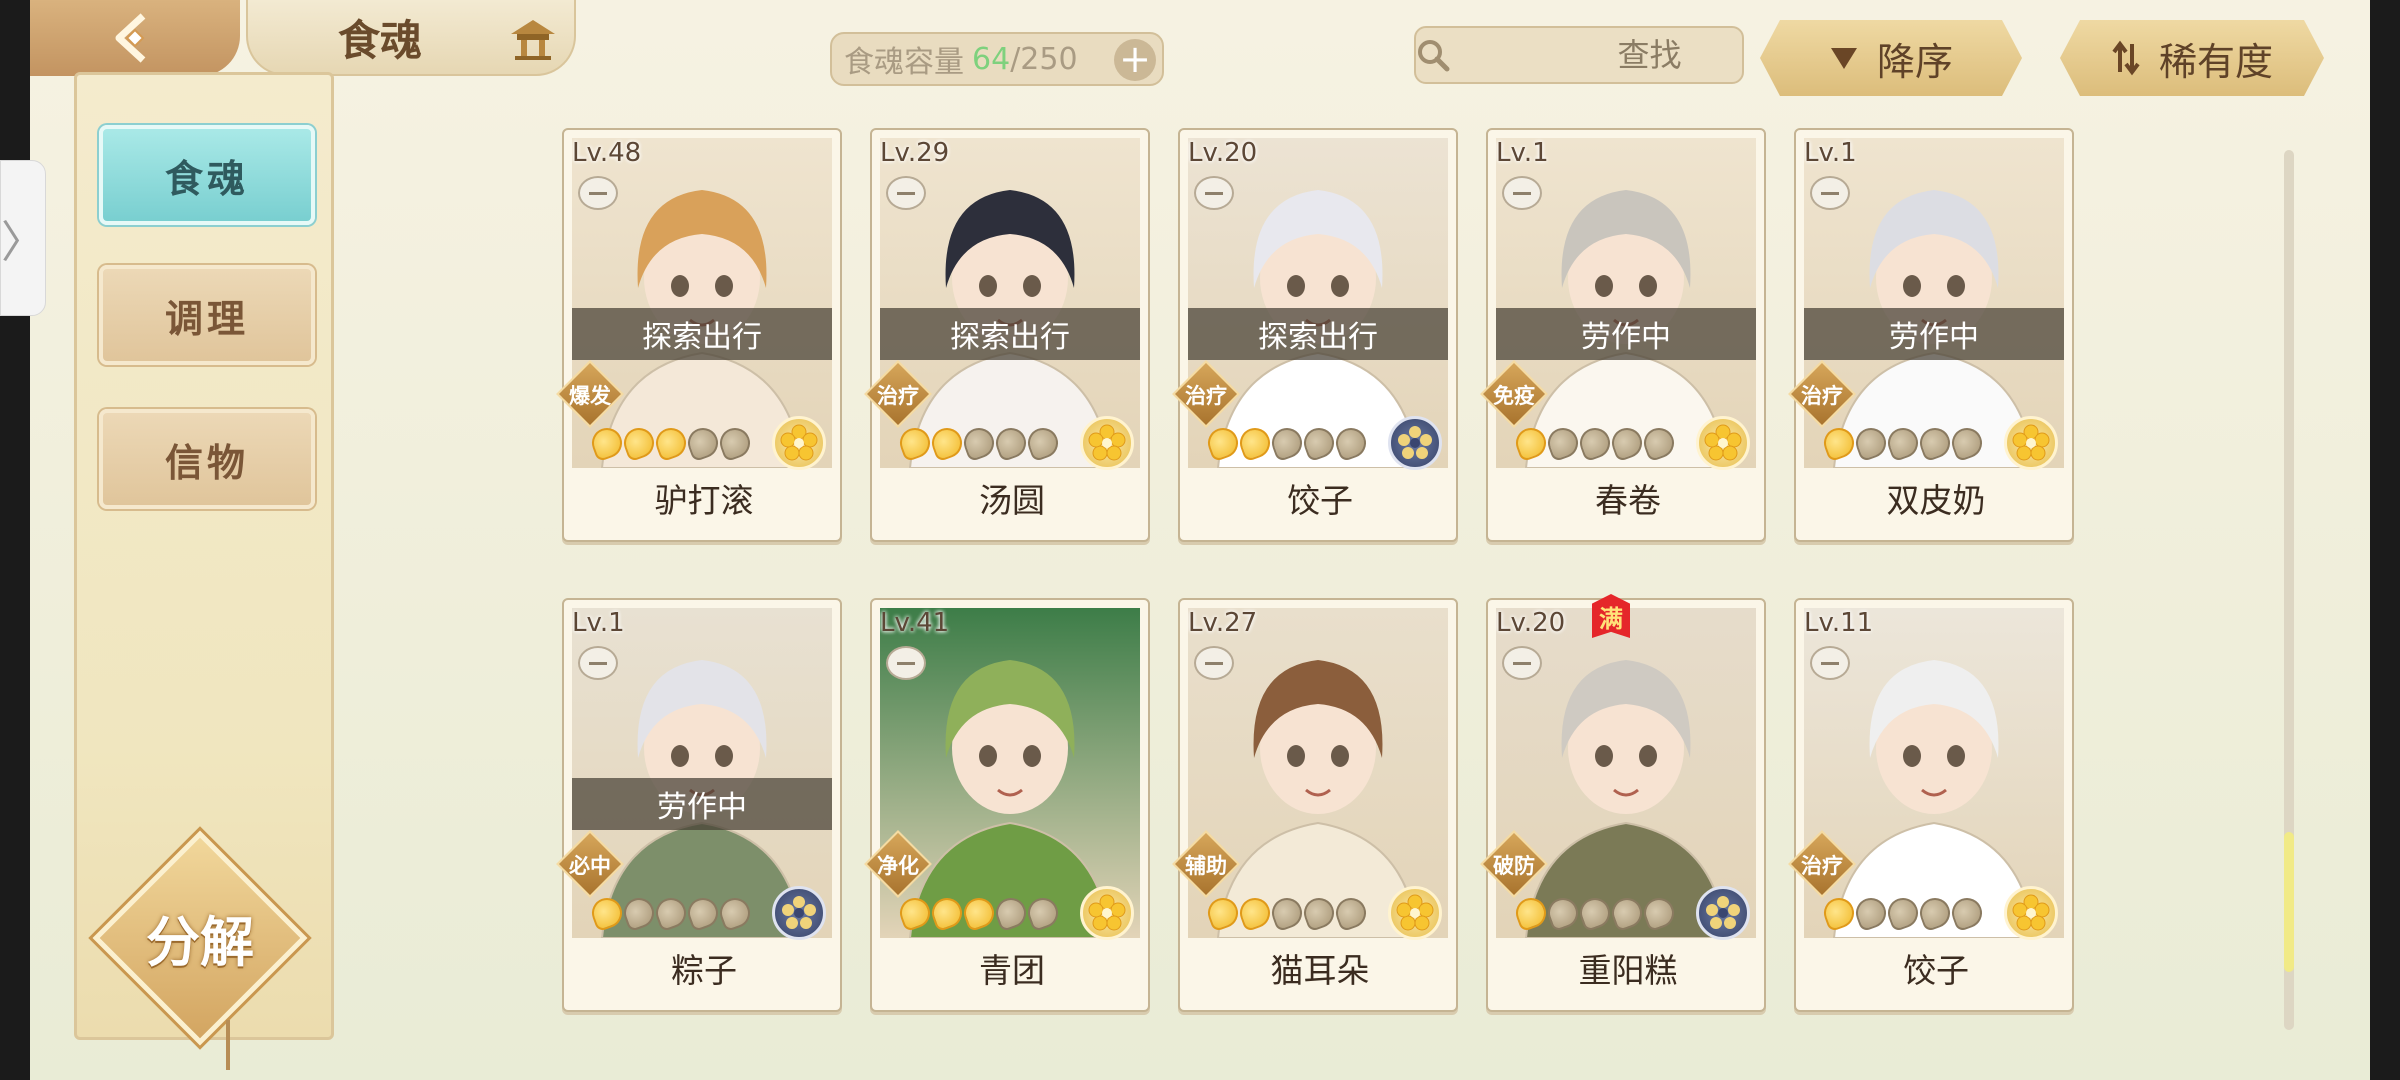  I want to click on edge-pull-tab: 〉, so click(23, 238).